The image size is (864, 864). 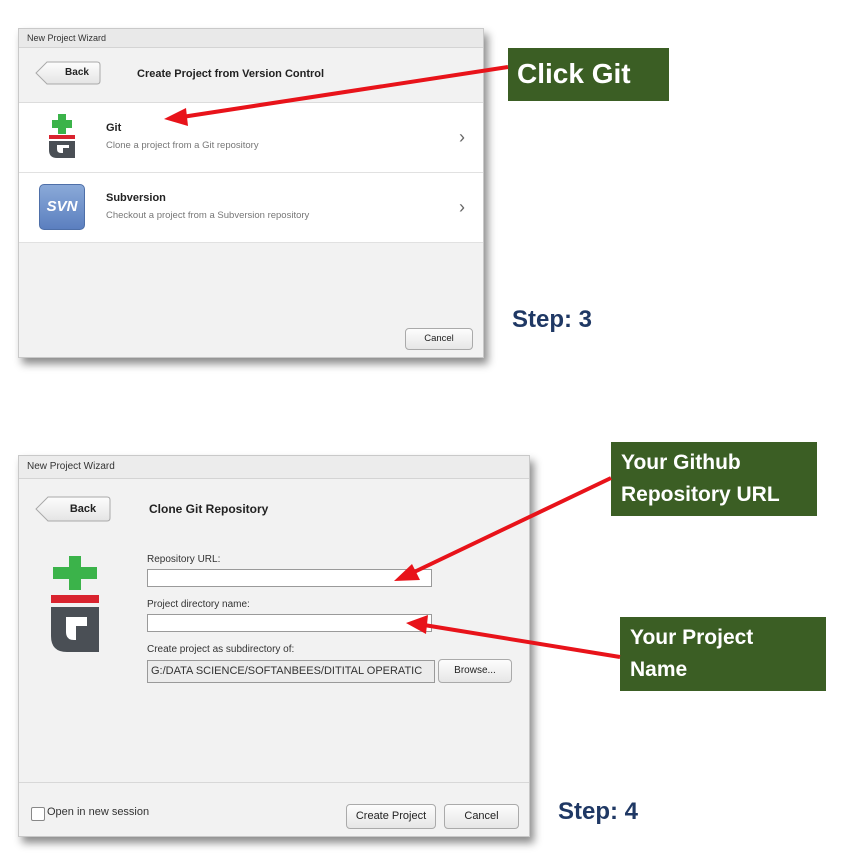 I want to click on arrow-to-git-option, so click(x=345, y=92).